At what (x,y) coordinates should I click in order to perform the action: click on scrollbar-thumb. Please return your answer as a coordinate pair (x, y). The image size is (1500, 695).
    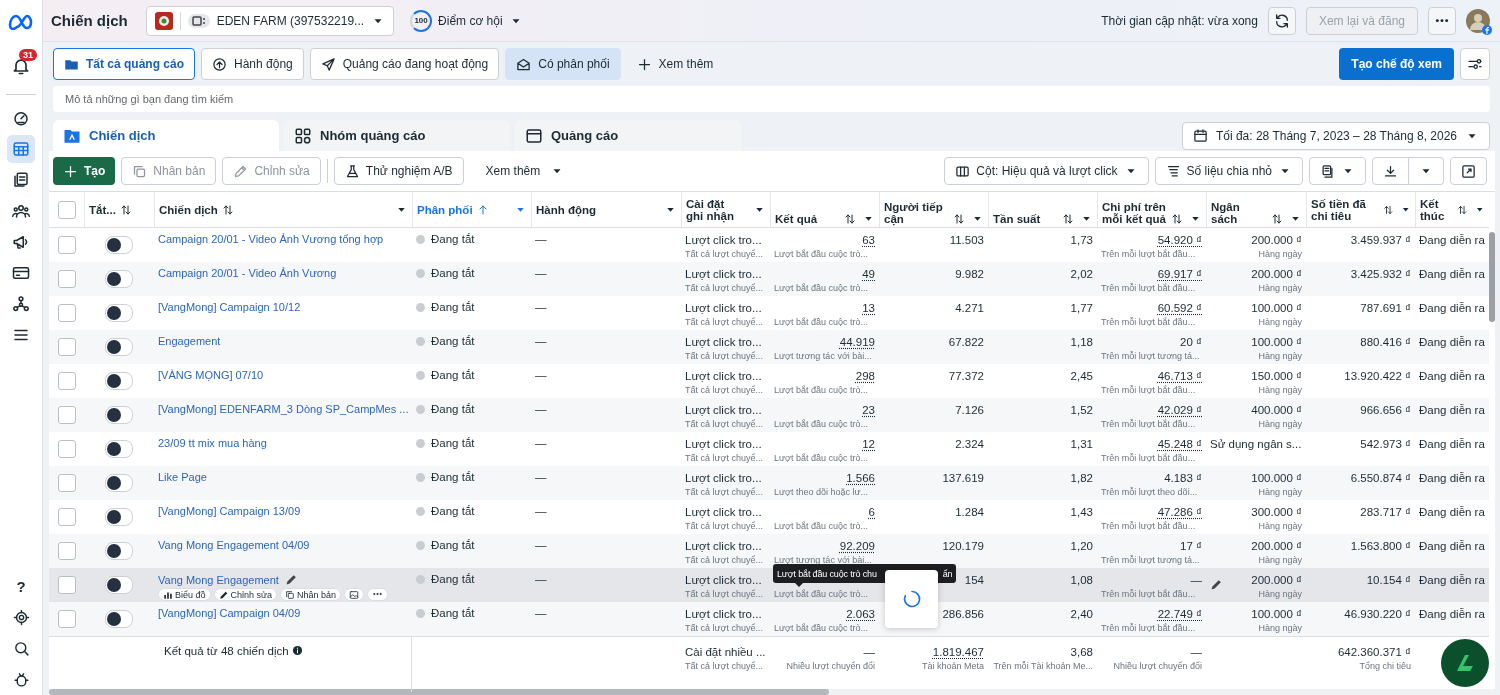
    Looking at the image, I should click on (1492, 277).